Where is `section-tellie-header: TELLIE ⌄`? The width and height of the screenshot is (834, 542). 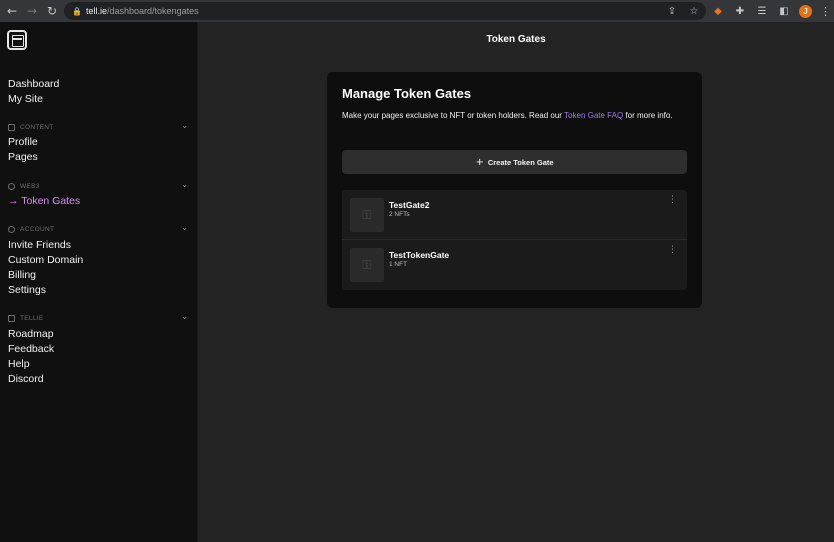
section-tellie-header: TELLIE ⌄ is located at coordinates (98, 317).